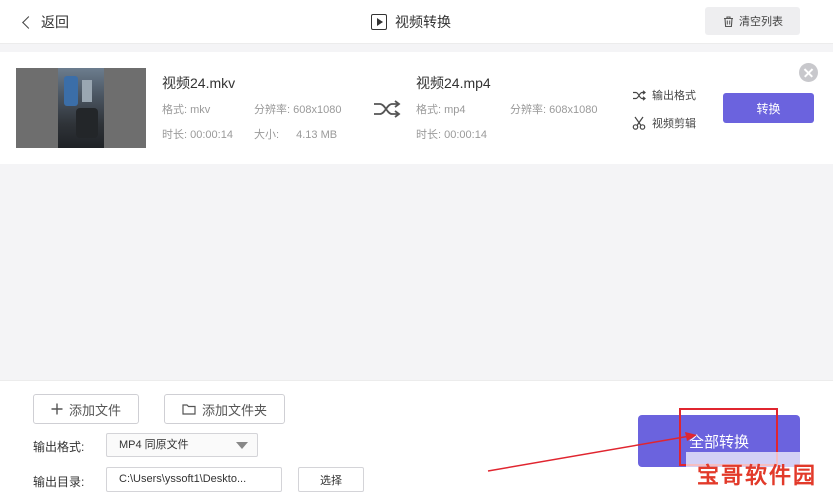 This screenshot has width=833, height=500. What do you see at coordinates (28, 22) in the screenshot?
I see `chevron-left-icon` at bounding box center [28, 22].